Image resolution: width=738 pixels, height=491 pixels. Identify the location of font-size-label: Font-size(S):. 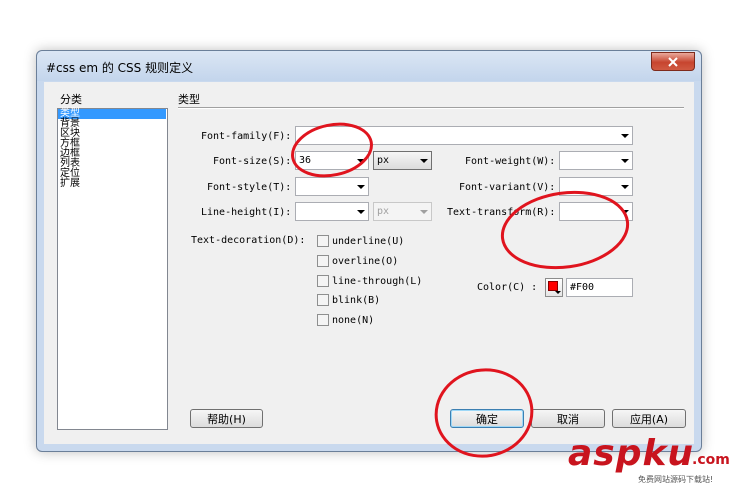
(252, 161).